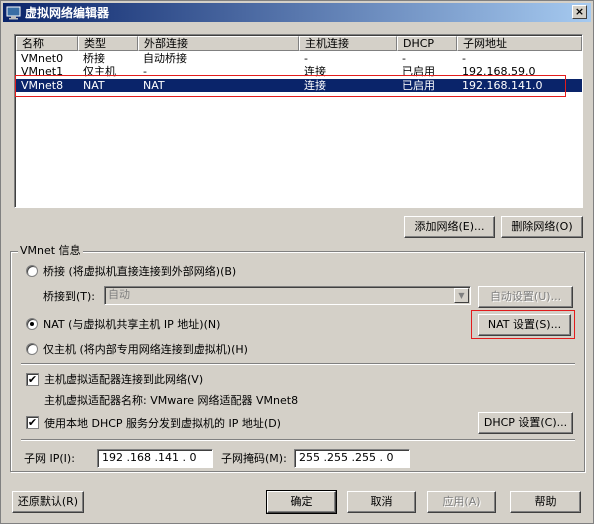  Describe the element at coordinates (519, 43) in the screenshot. I see `column-header-subnet: 子网地址` at that location.